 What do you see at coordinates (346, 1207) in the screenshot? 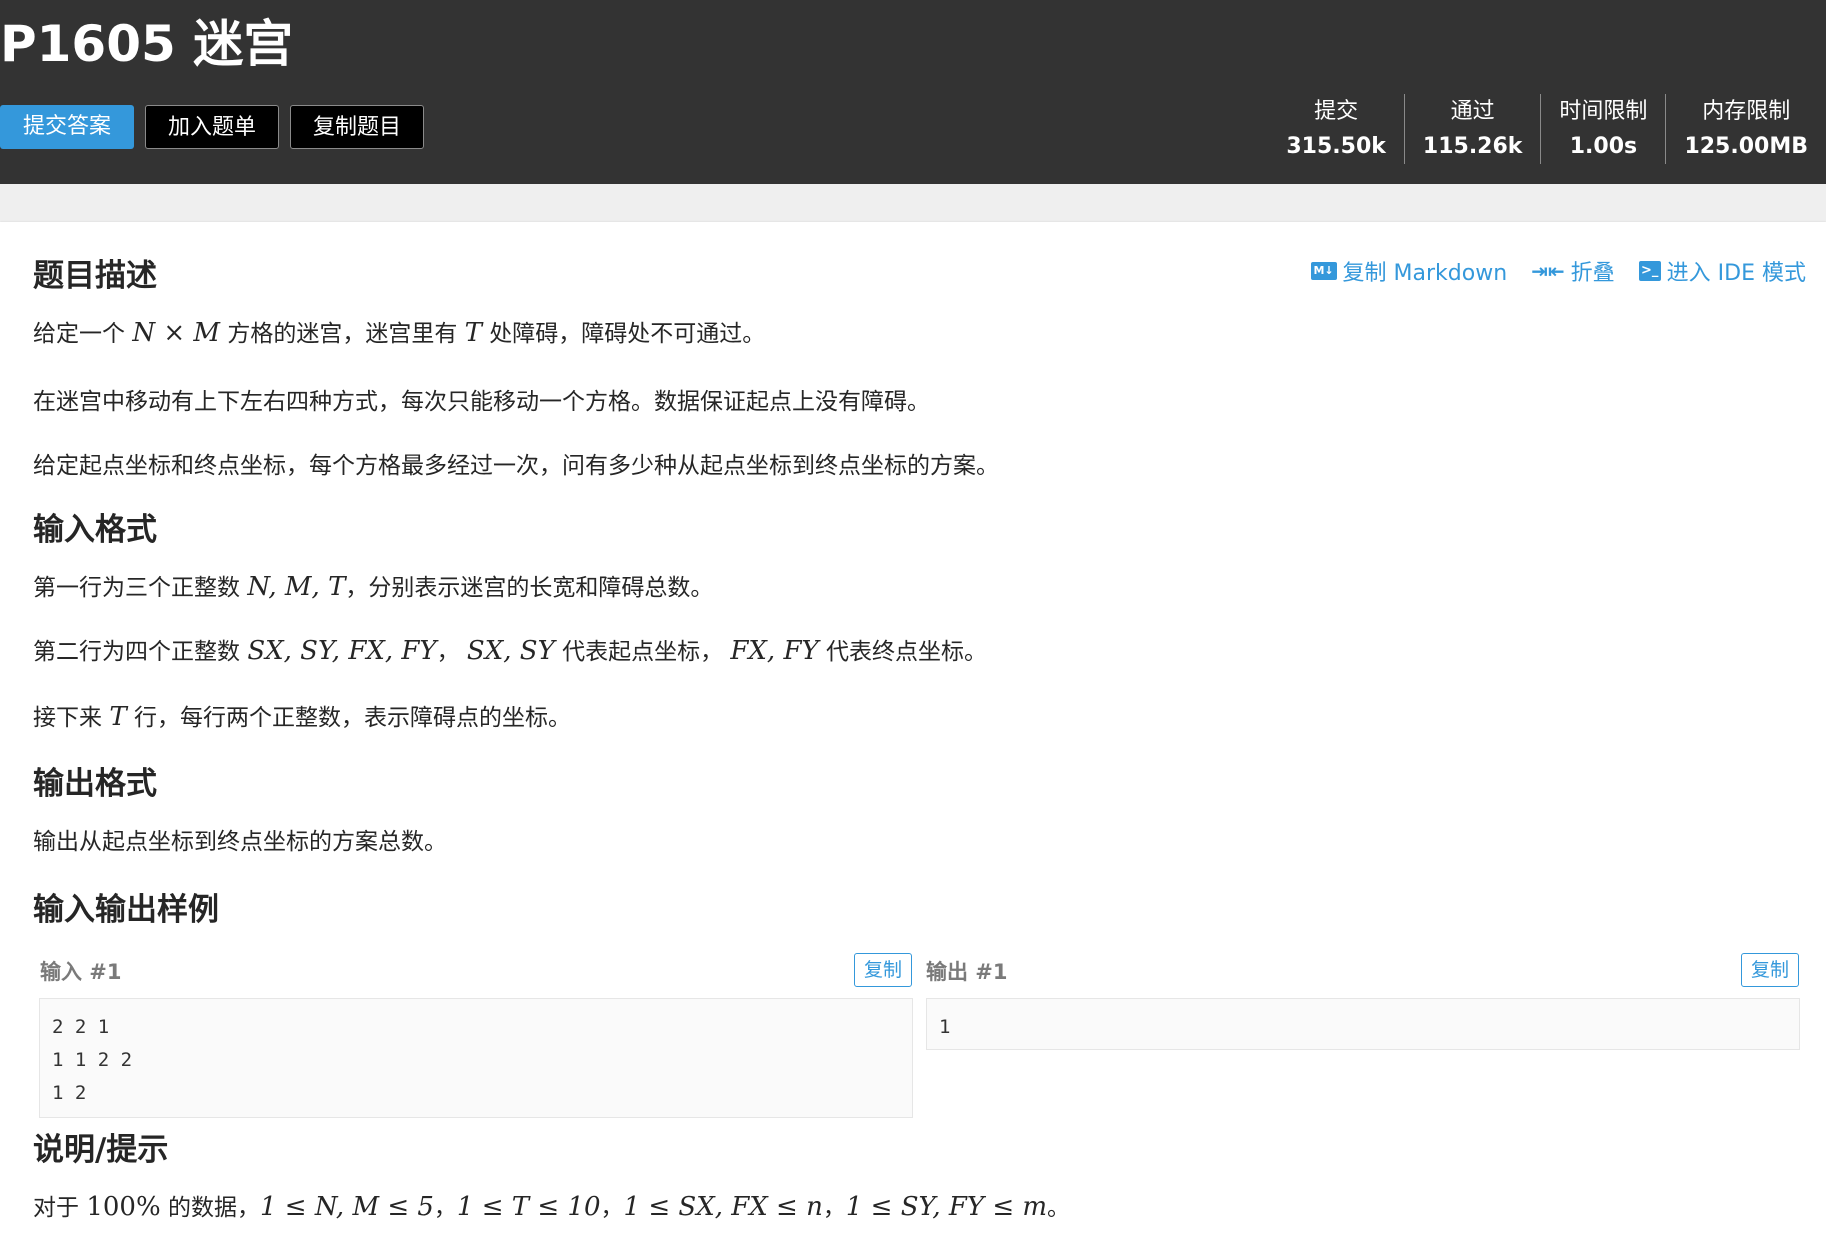
I see `math: 1 ≤ N, M ≤ 5` at bounding box center [346, 1207].